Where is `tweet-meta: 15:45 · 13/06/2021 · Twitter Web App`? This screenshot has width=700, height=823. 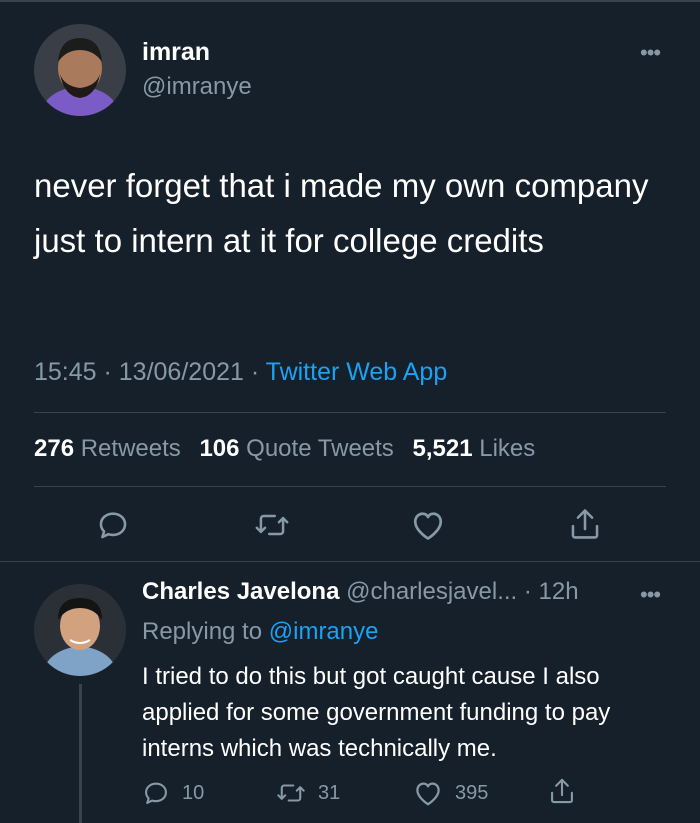
tweet-meta: 15:45 · 13/06/2021 · Twitter Web App is located at coordinates (240, 372).